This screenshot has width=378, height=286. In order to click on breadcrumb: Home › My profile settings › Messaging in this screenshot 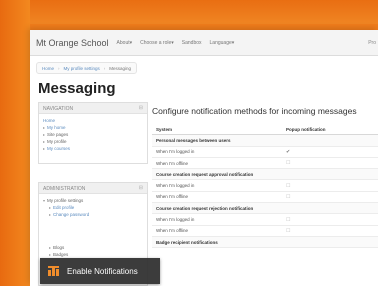, I will do `click(87, 68)`.